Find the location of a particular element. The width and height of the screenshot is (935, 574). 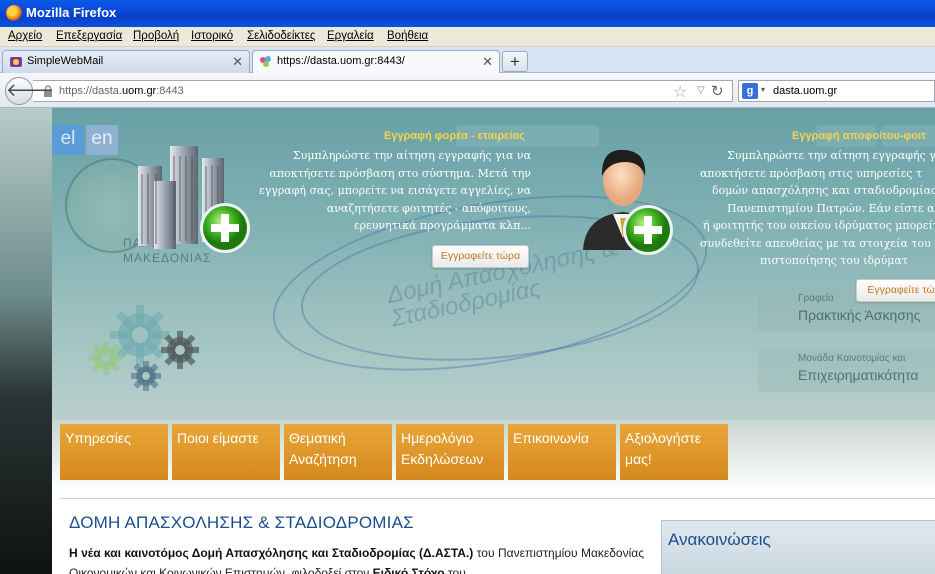

menu-view: Προβολή is located at coordinates (156, 36).